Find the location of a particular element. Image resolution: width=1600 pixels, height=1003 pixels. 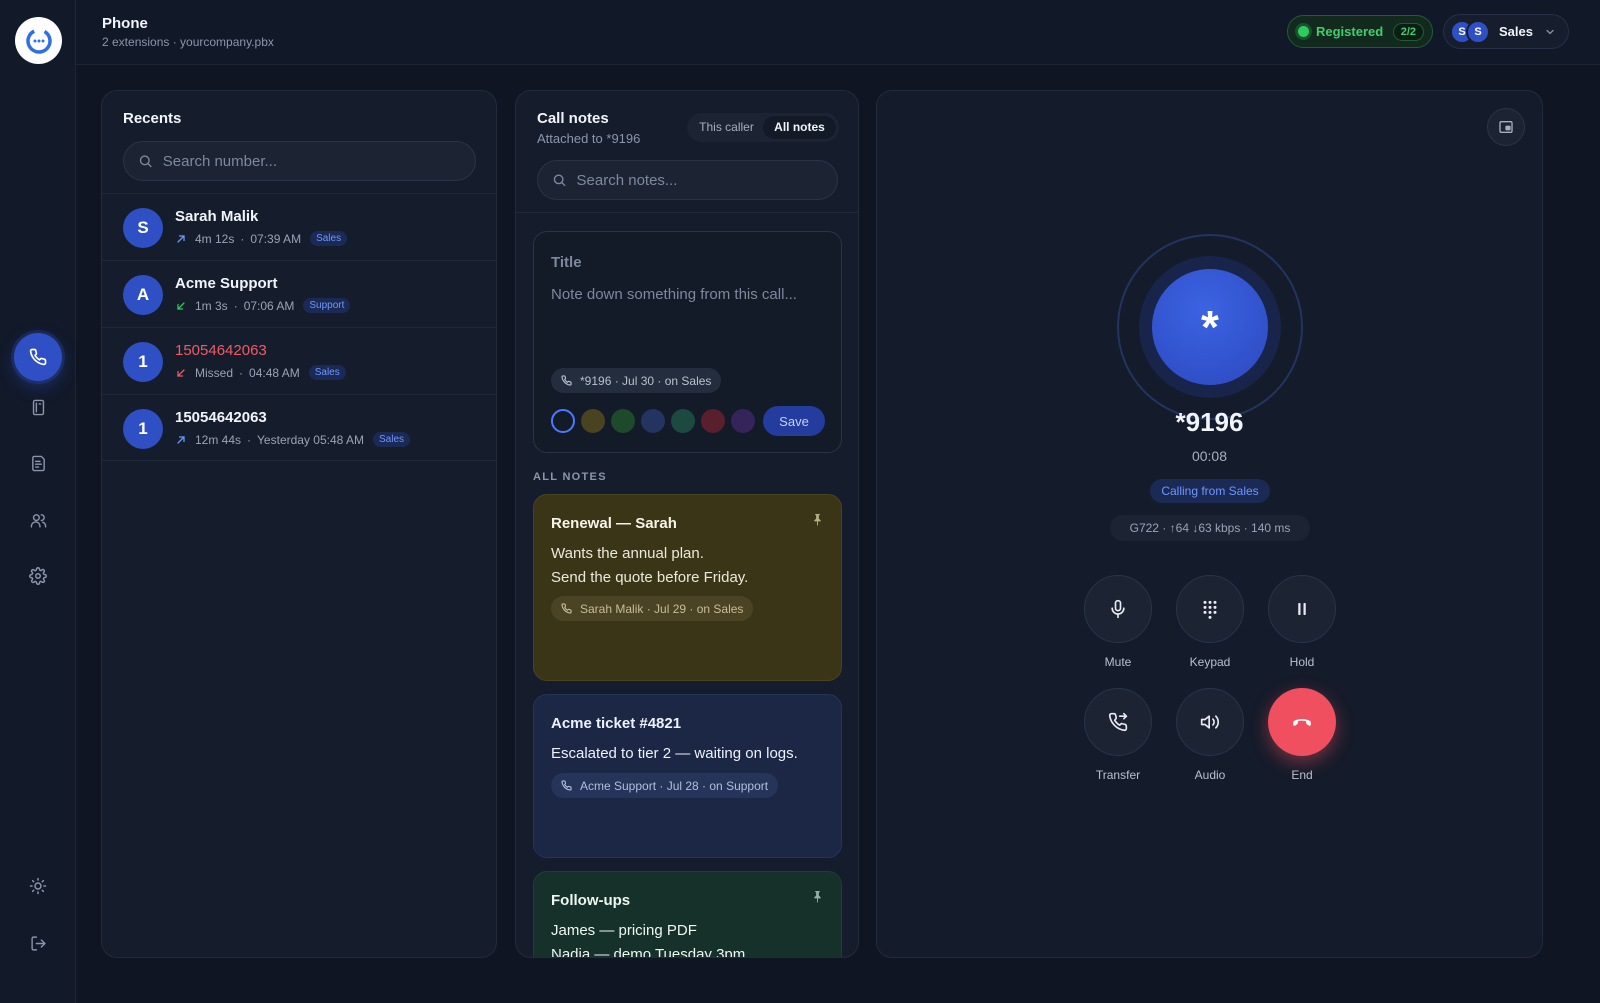

control-label: Mute is located at coordinates (1118, 662).